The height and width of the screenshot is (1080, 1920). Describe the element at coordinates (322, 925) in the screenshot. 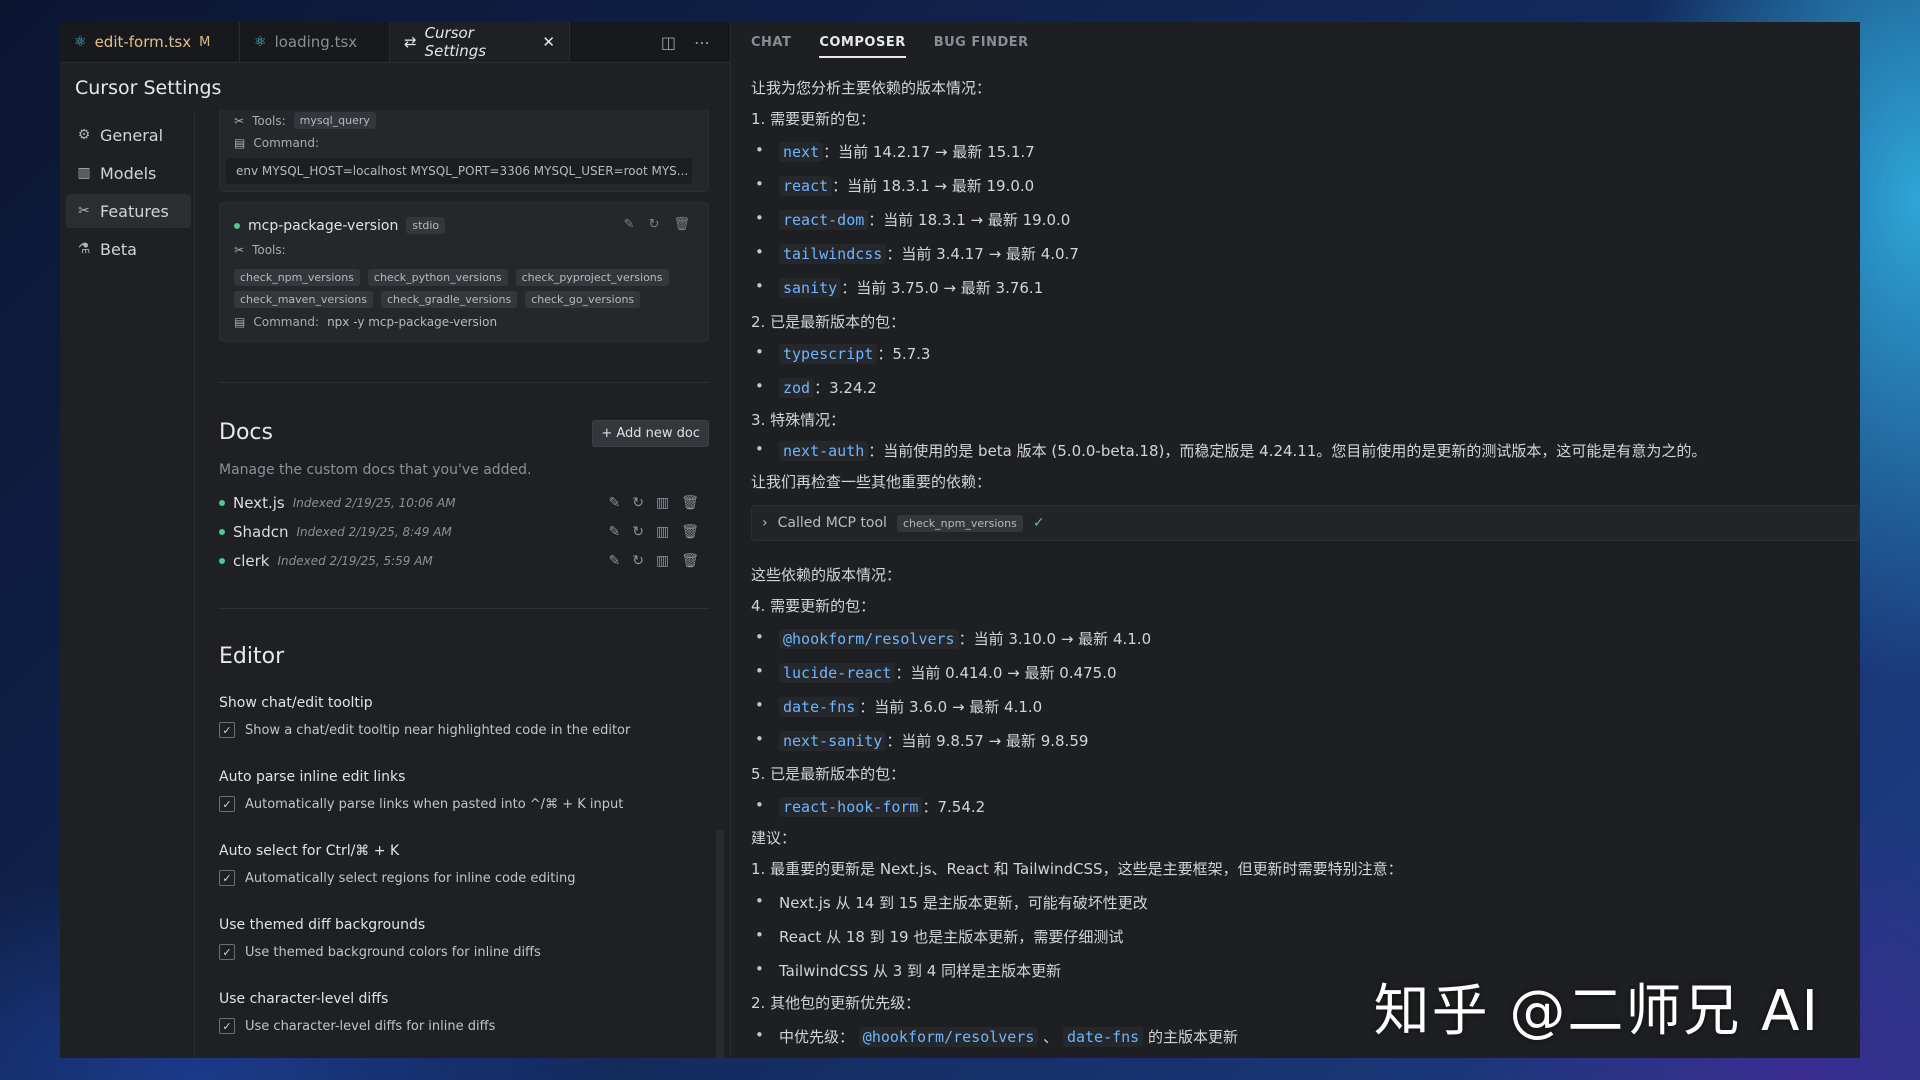

I see `option-title: Use themed diff backgrounds` at that location.